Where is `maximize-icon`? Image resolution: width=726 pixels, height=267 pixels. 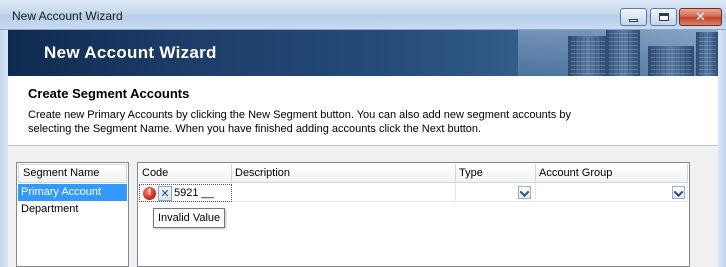 maximize-icon is located at coordinates (663, 17).